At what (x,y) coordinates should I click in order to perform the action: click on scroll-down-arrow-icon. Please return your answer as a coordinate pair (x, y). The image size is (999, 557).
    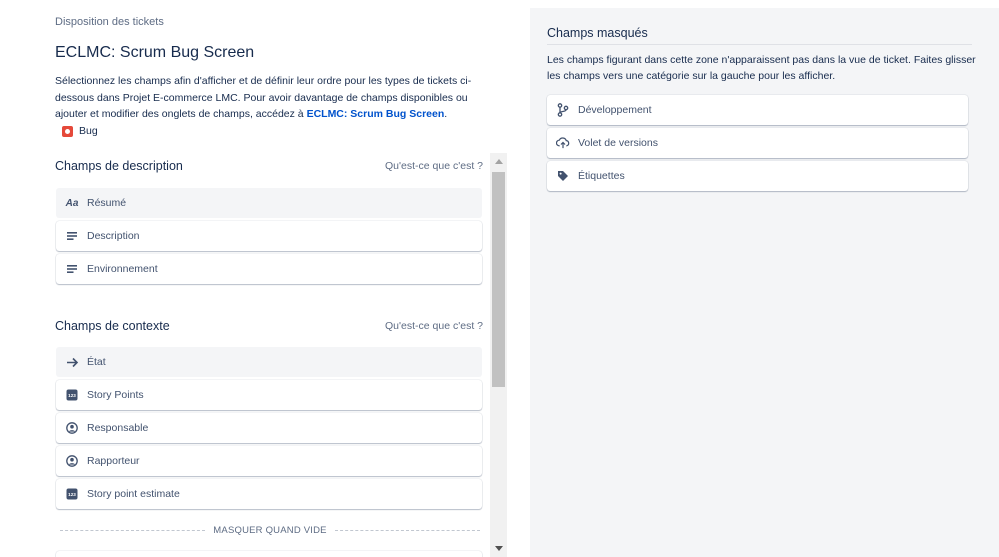
    Looking at the image, I should click on (498, 548).